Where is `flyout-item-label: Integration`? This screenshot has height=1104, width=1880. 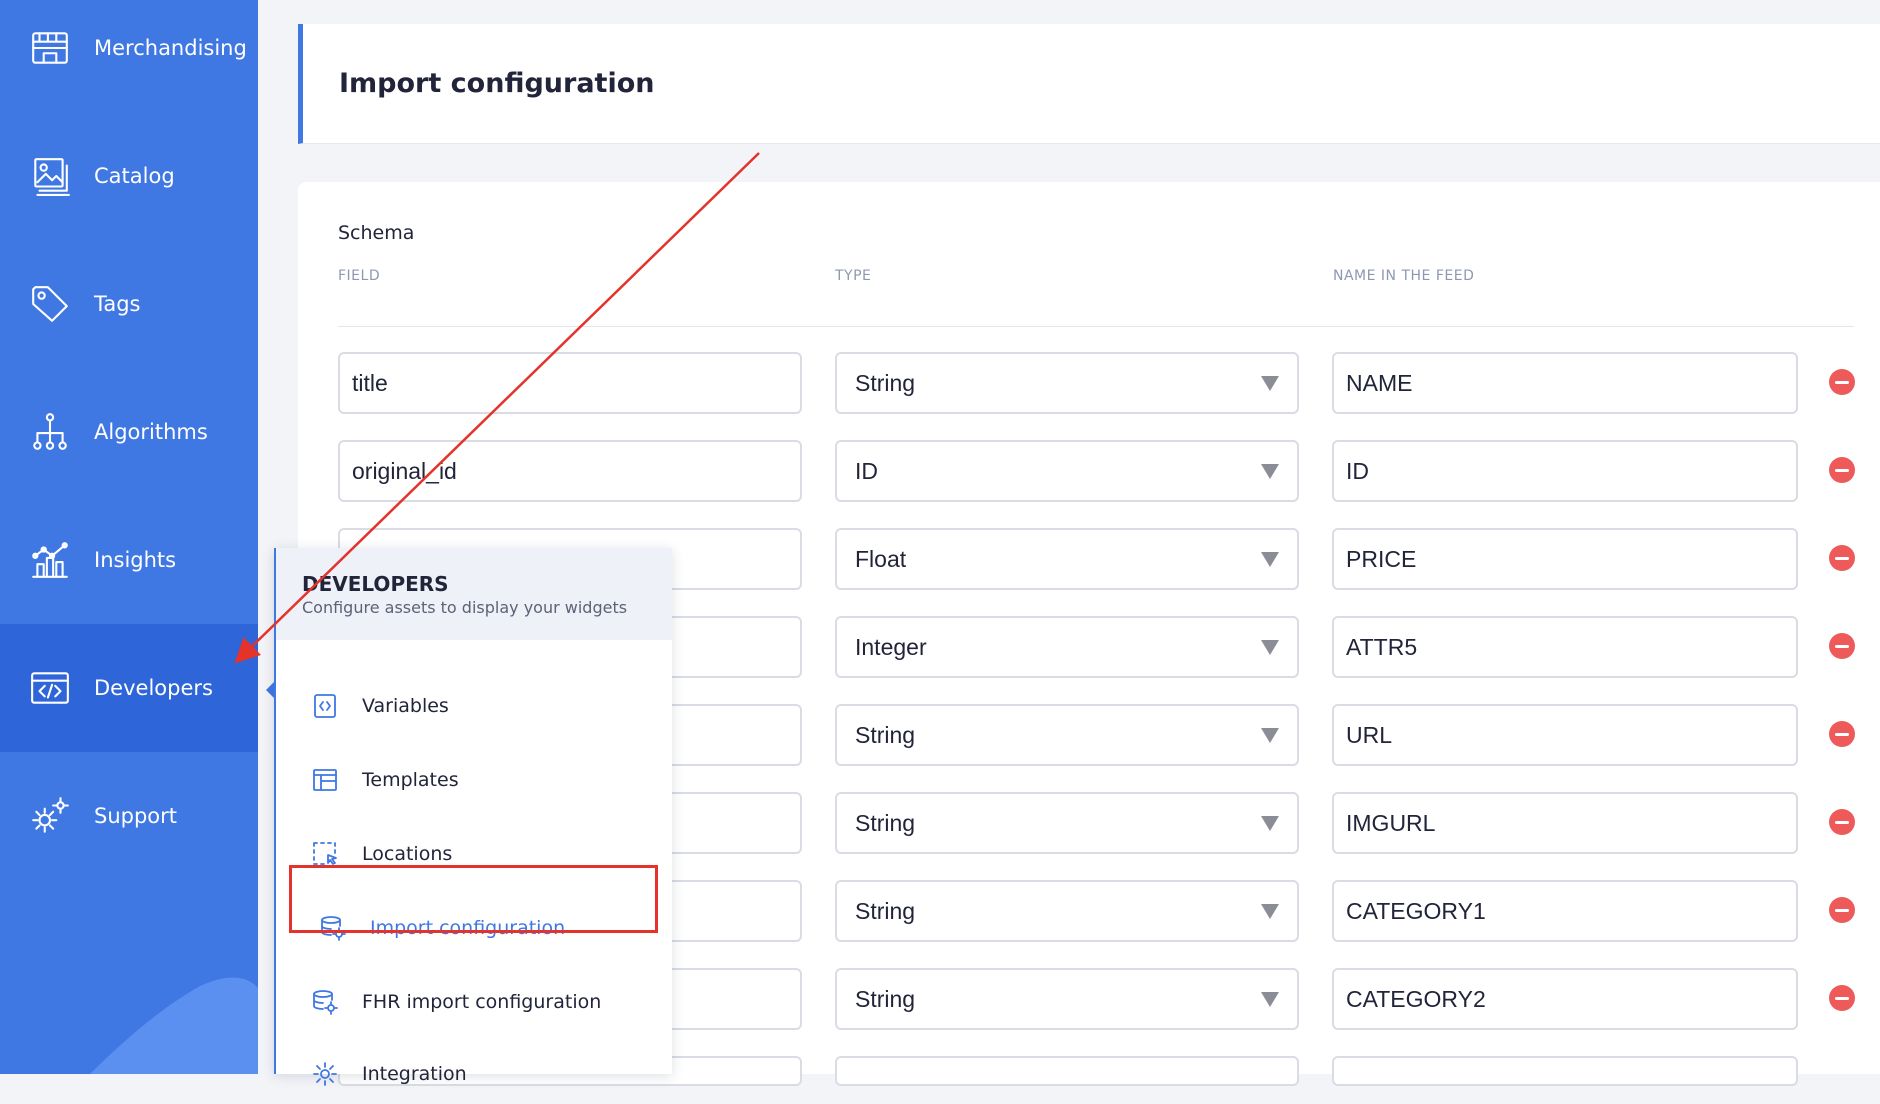
flyout-item-label: Integration is located at coordinates (414, 1074).